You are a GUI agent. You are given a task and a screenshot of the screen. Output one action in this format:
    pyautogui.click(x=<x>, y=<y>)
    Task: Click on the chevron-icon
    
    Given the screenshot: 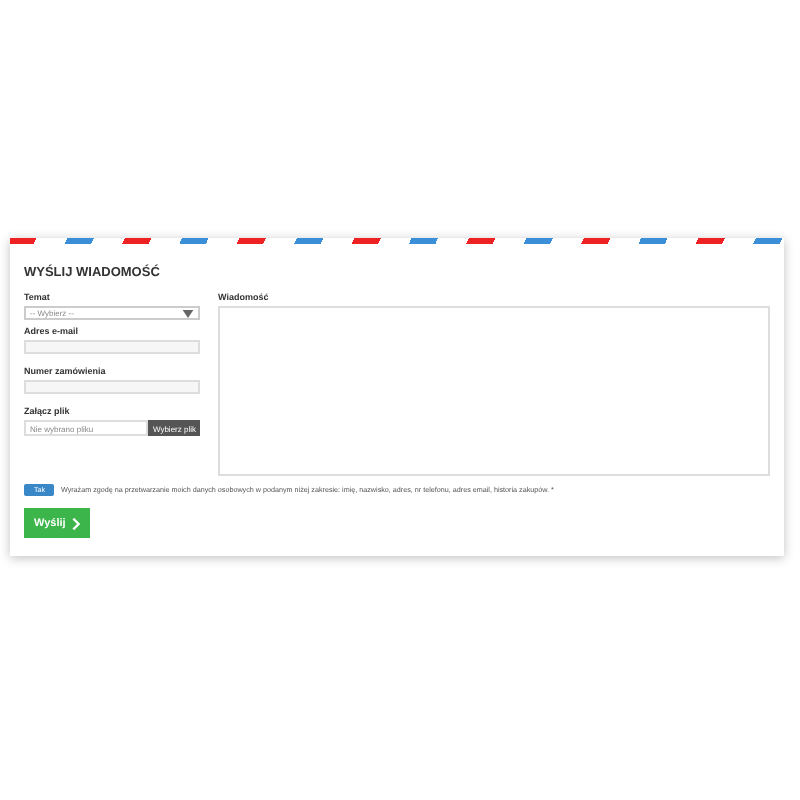 What is the action you would take?
    pyautogui.click(x=75, y=523)
    